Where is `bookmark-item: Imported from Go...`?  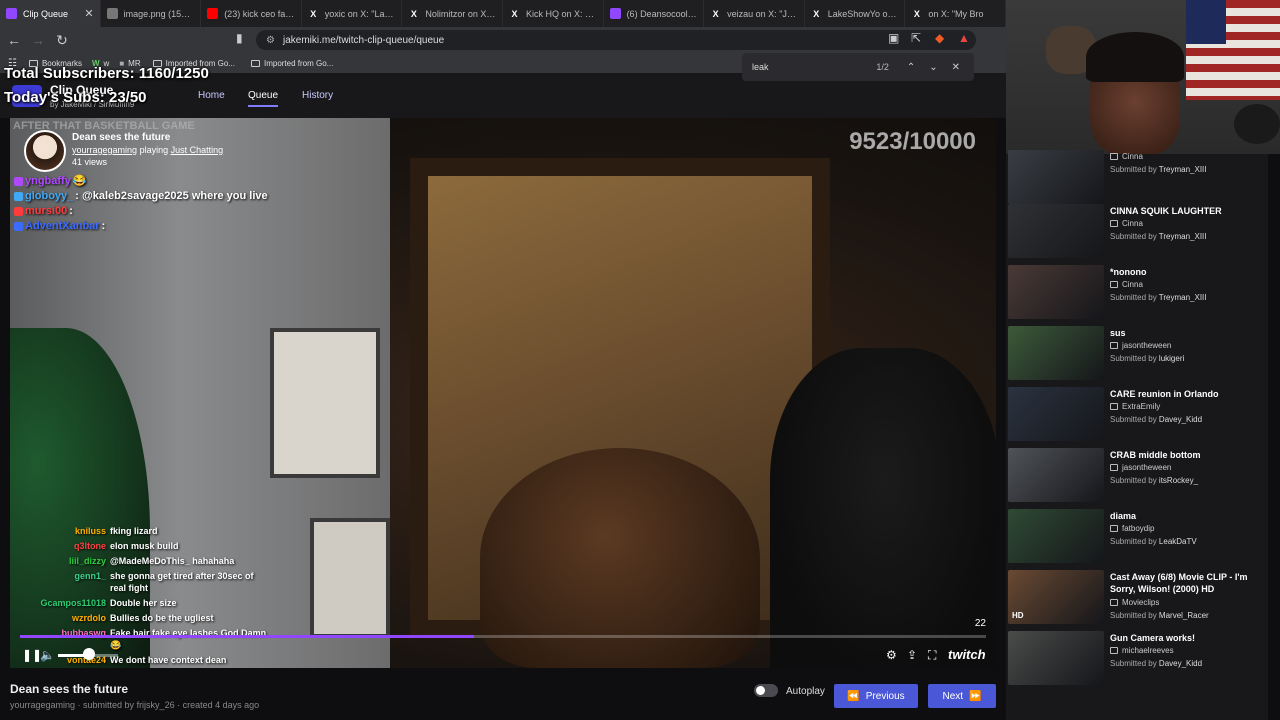 bookmark-item: Imported from Go... is located at coordinates (292, 63).